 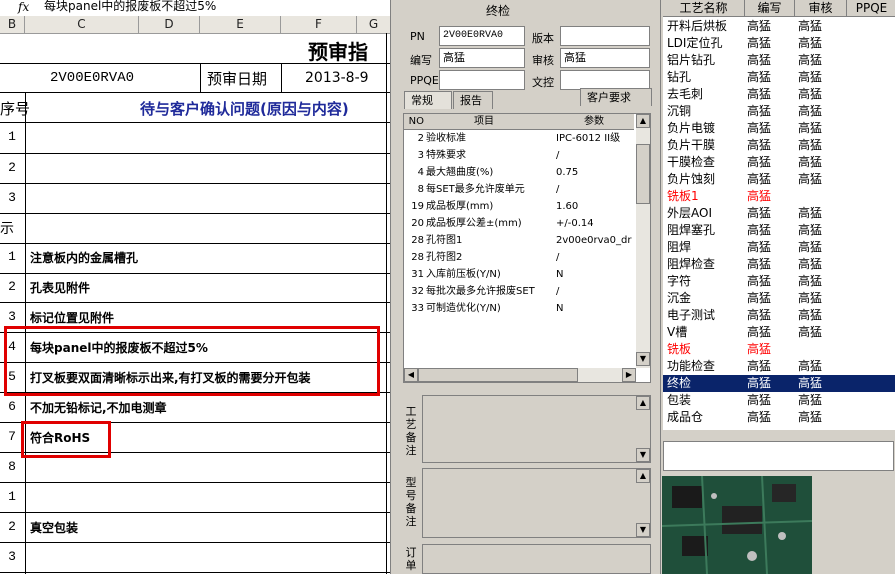 I want to click on process-name: 钻孔, so click(x=679, y=77).